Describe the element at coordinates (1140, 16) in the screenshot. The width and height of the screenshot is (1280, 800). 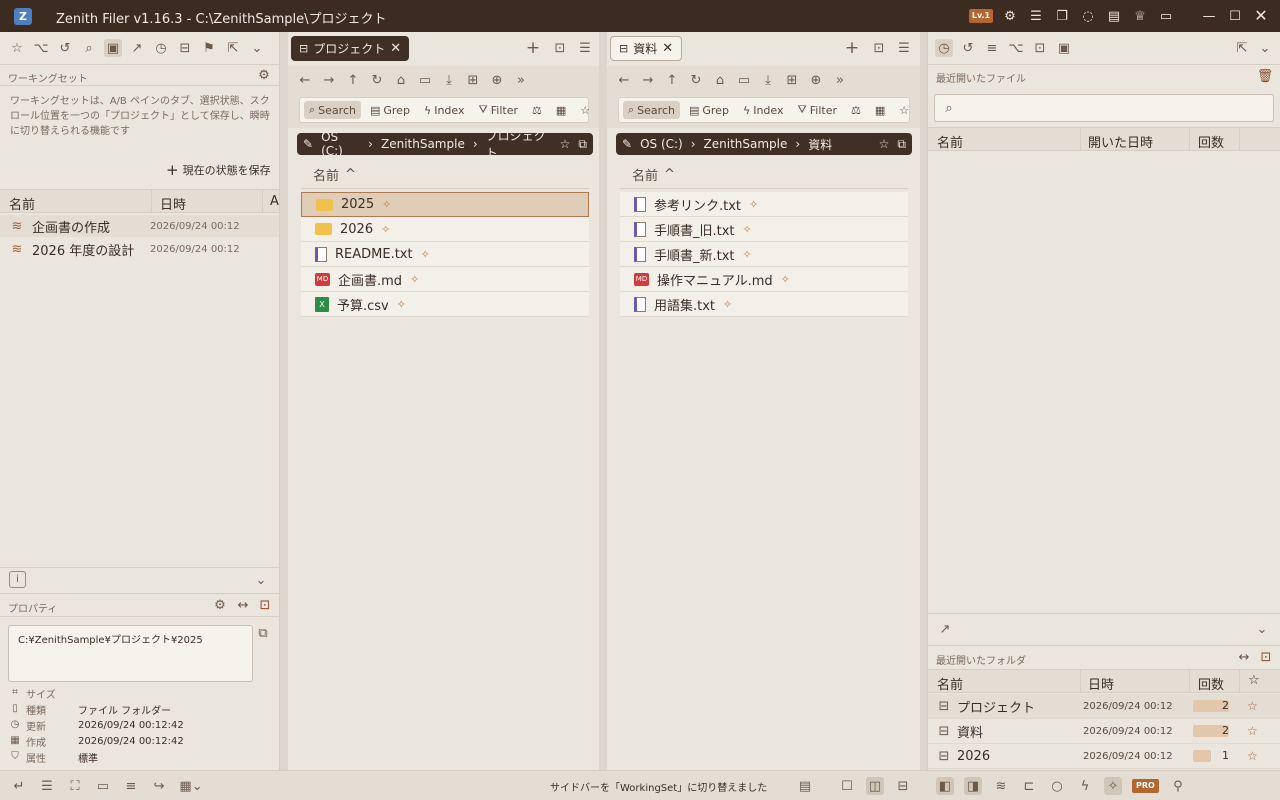
I see `trophy-icon: ♕` at that location.